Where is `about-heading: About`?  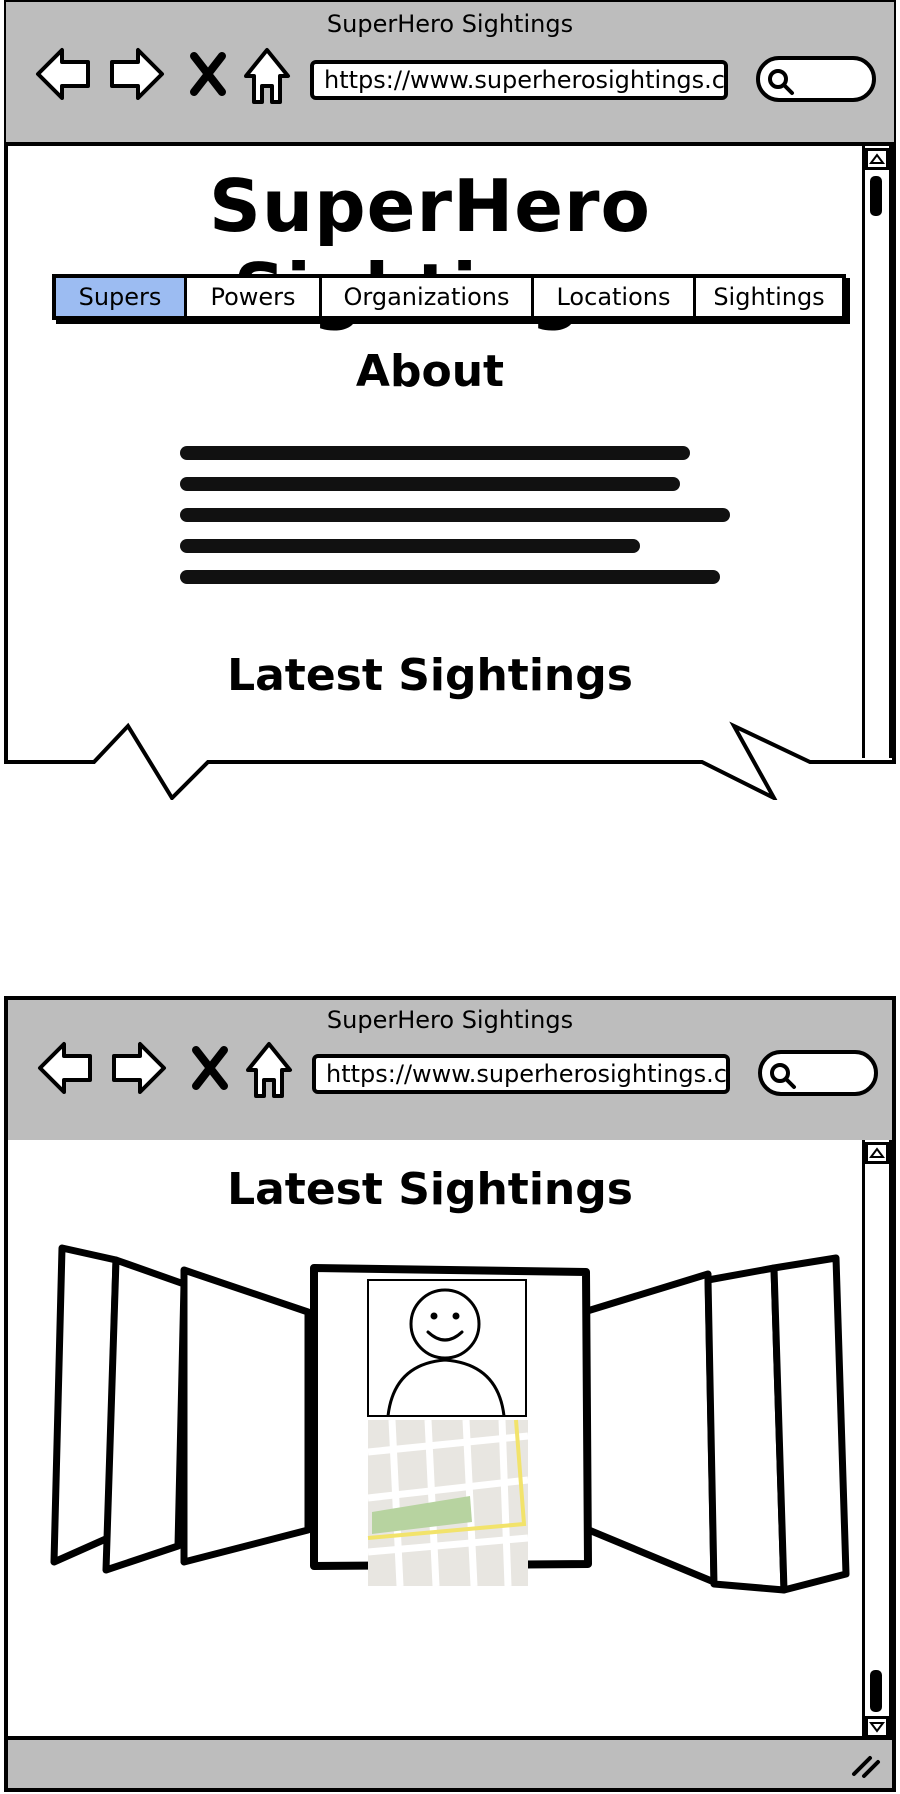 about-heading: About is located at coordinates (430, 371).